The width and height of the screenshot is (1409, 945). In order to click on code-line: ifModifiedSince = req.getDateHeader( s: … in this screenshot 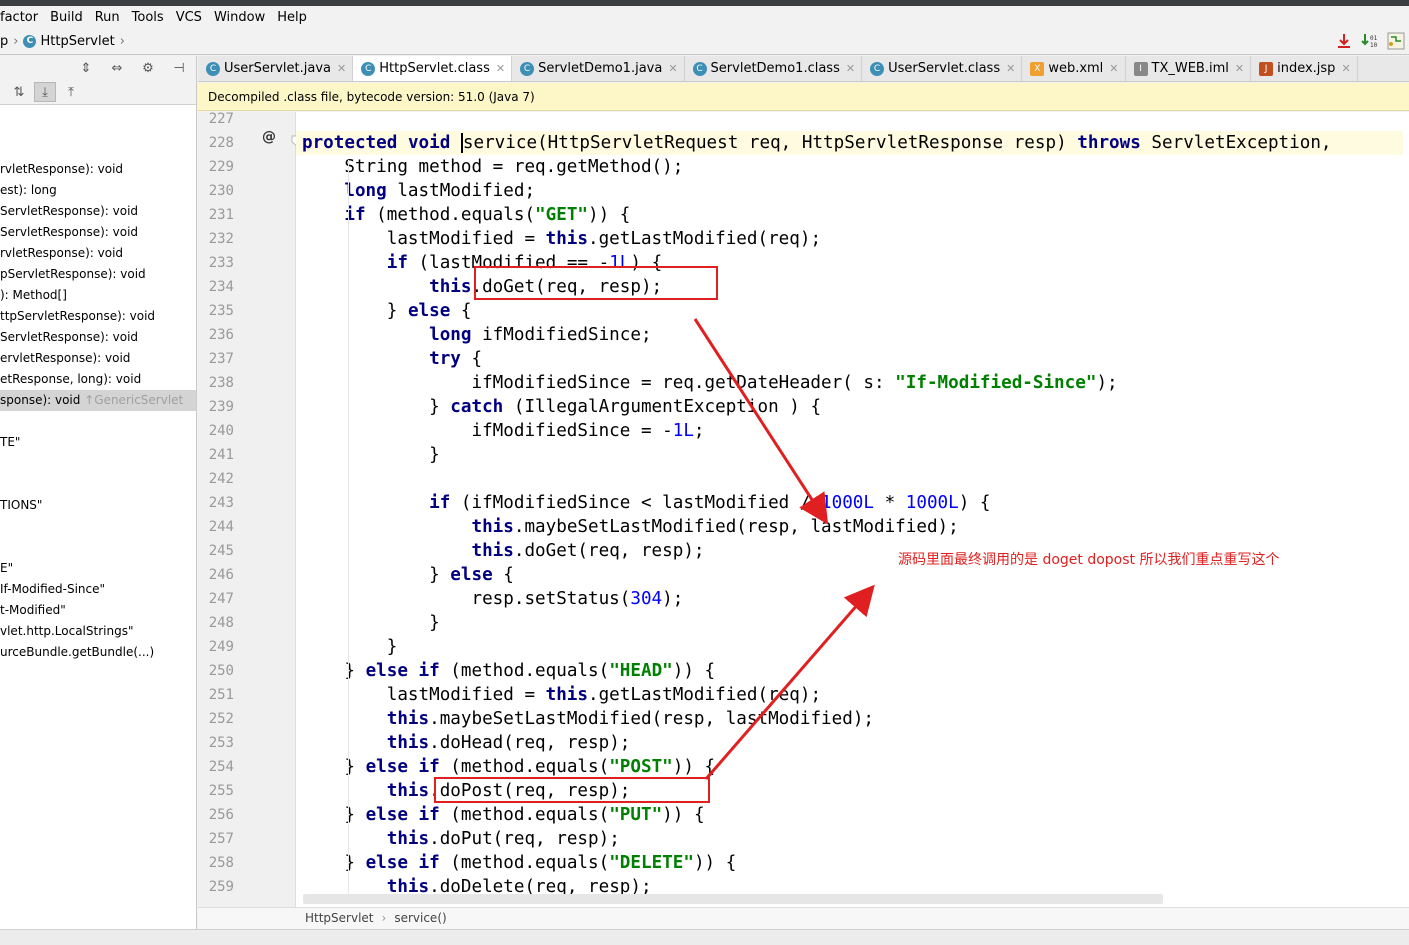, I will do `click(709, 383)`.